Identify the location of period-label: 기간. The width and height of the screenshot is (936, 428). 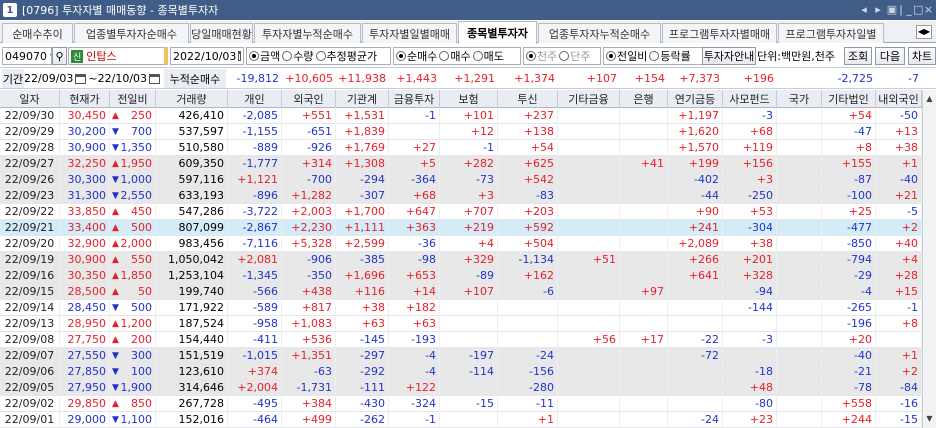
(13, 78).